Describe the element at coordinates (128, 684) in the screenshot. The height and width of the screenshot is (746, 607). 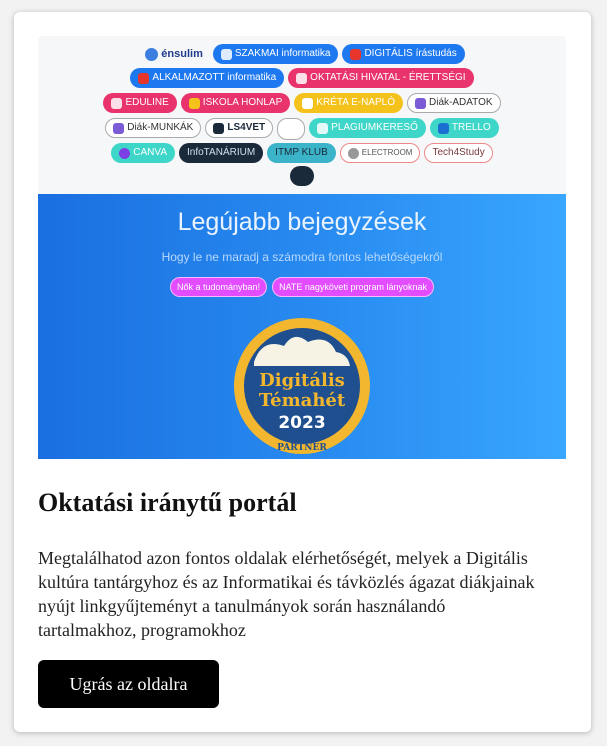
I see `go-to-page-button: Ugrás az oldalra` at that location.